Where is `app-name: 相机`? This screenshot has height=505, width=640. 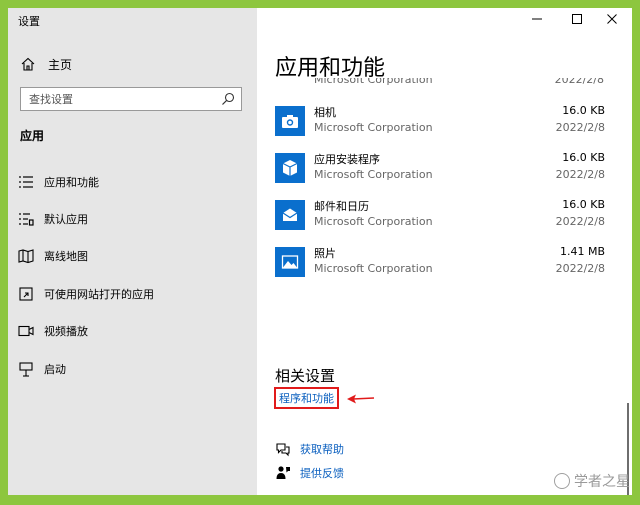 app-name: 相机 is located at coordinates (325, 112).